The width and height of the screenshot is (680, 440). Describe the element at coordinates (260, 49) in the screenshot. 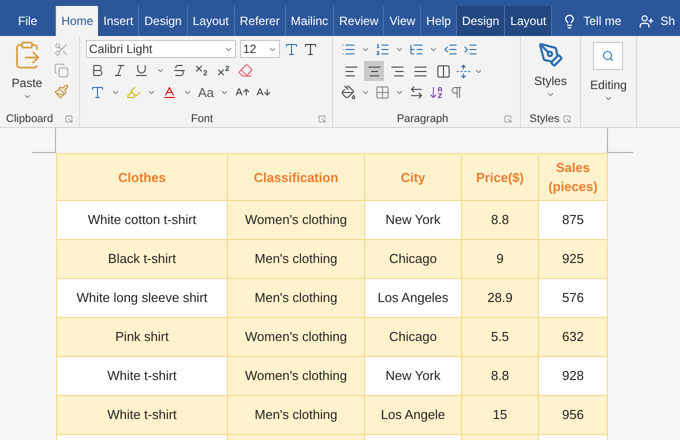

I see `font-size-field: 12` at that location.